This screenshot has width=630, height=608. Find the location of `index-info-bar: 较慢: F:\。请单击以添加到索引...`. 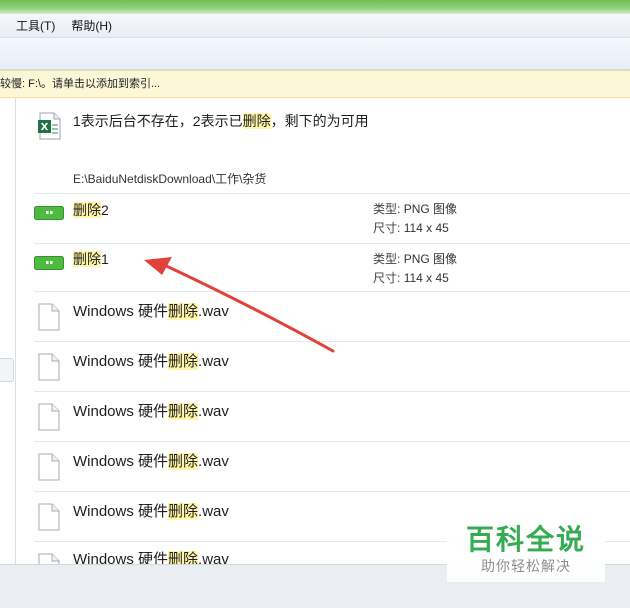

index-info-bar: 较慢: F:\。请单击以添加到索引... is located at coordinates (315, 84).